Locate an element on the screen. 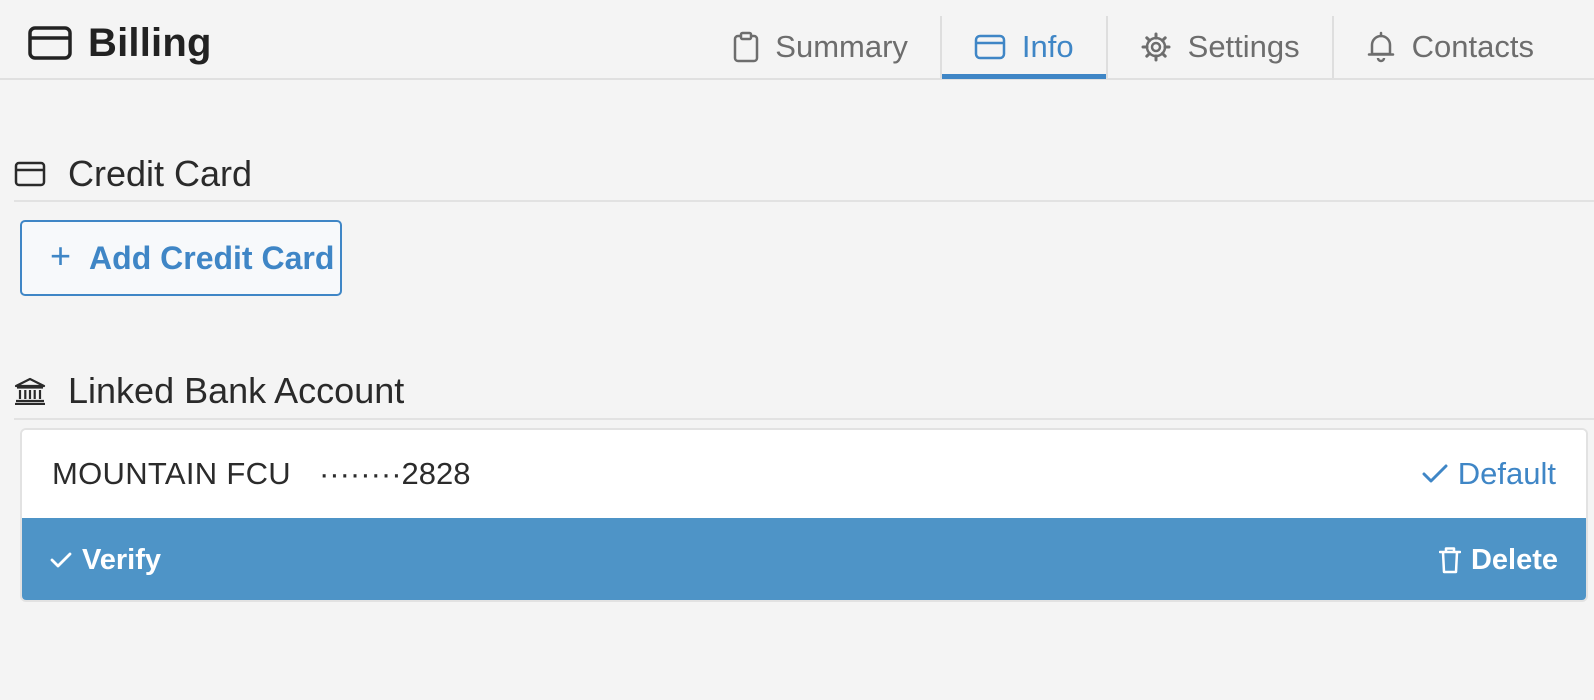  tab-label: Info is located at coordinates (1047, 46).